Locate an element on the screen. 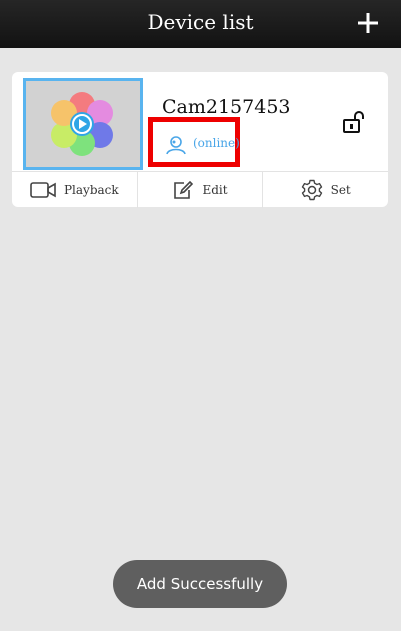 Image resolution: width=401 pixels, height=631 pixels. device-thumbnail is located at coordinates (83, 124).